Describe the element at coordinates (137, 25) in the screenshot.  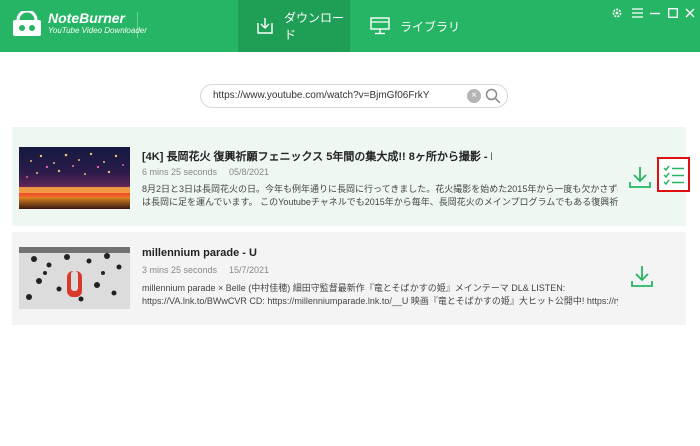
I see `brand-divider` at that location.